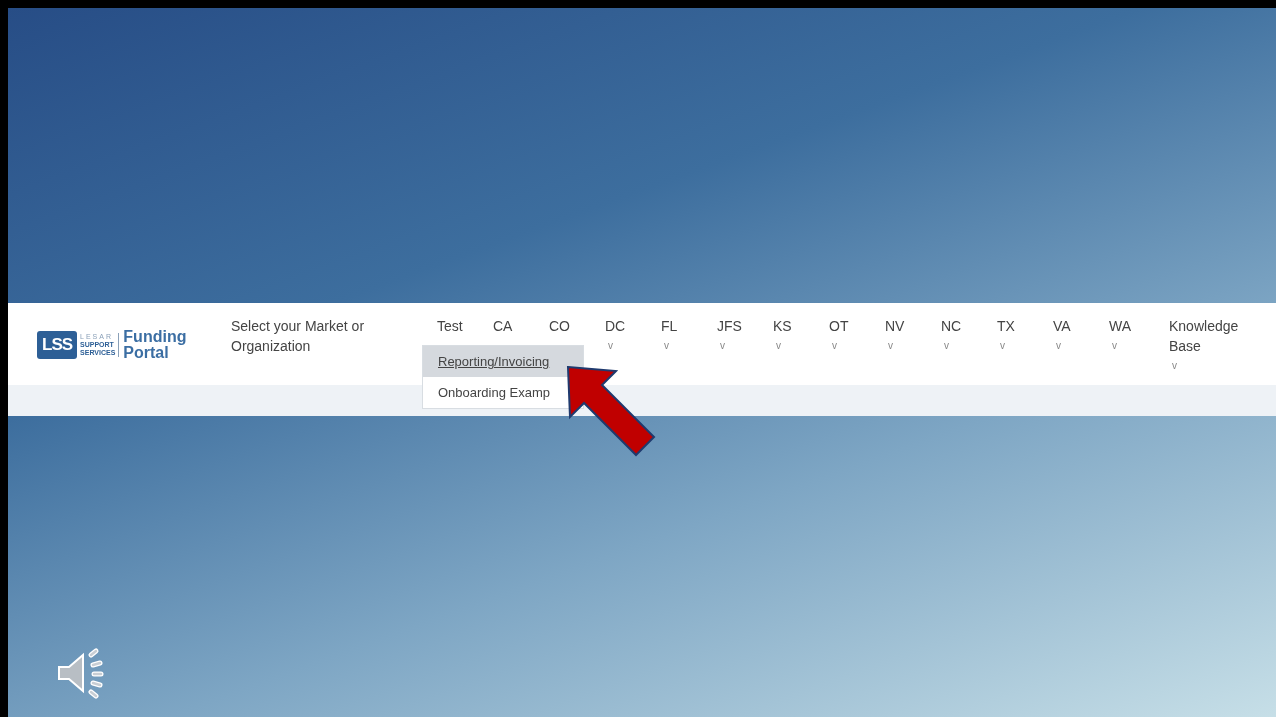 This screenshot has height=717, width=1276. I want to click on nav-menu: Test, so click(450, 326).